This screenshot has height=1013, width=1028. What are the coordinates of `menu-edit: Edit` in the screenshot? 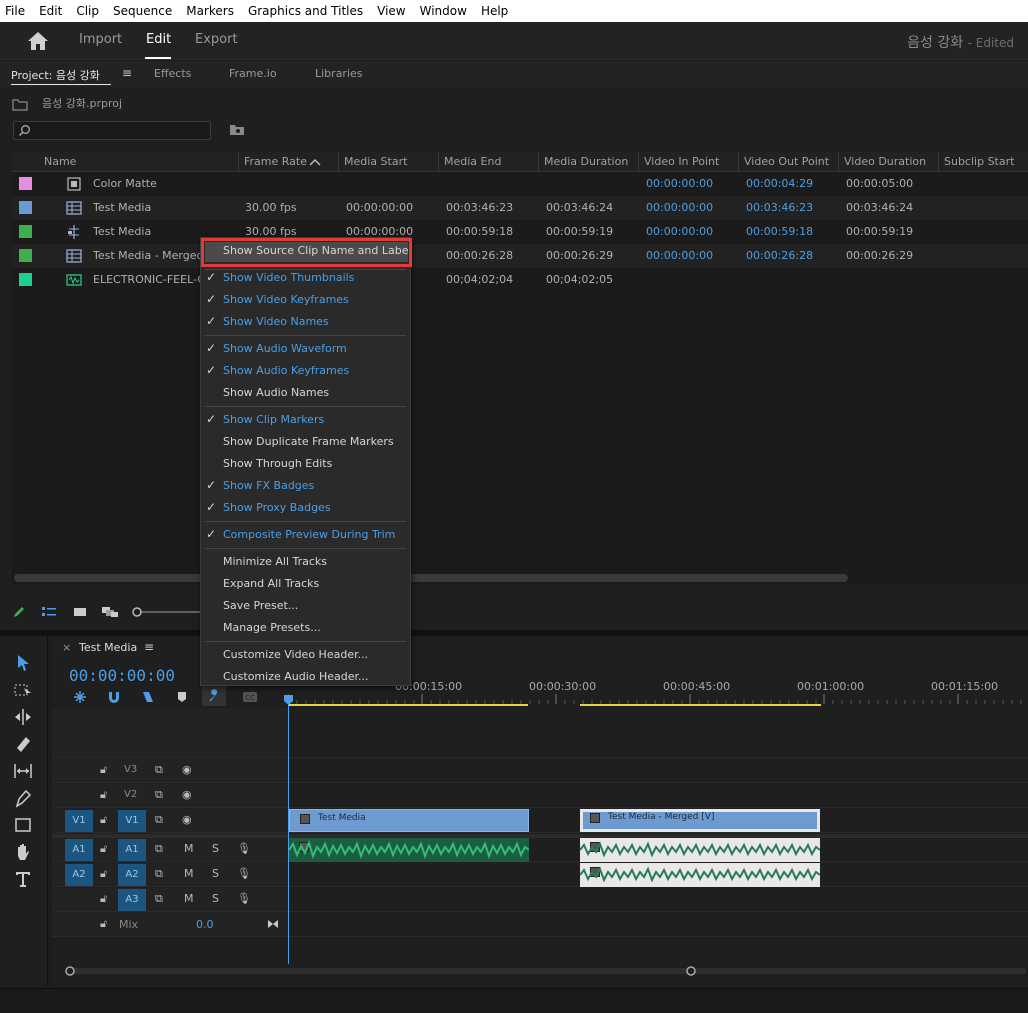 It's located at (50, 11).